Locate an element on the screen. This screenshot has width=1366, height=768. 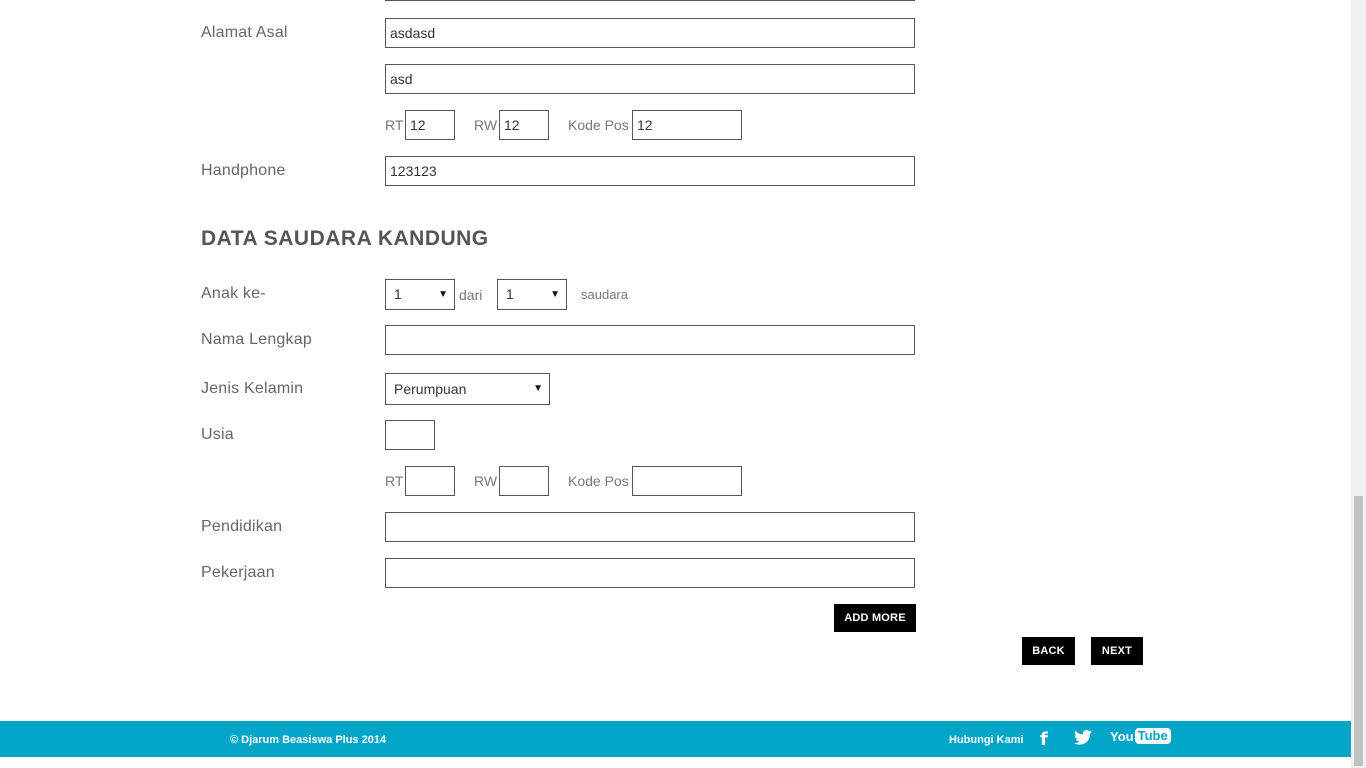
youtube-icon: You Tube is located at coordinates (1140, 736).